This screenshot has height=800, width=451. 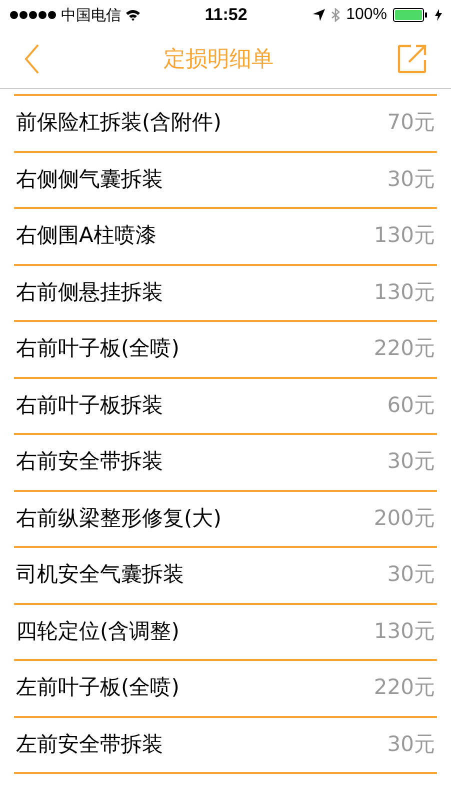 What do you see at coordinates (119, 122) in the screenshot?
I see `item-name: 前保险杠拆装(含附件)` at bounding box center [119, 122].